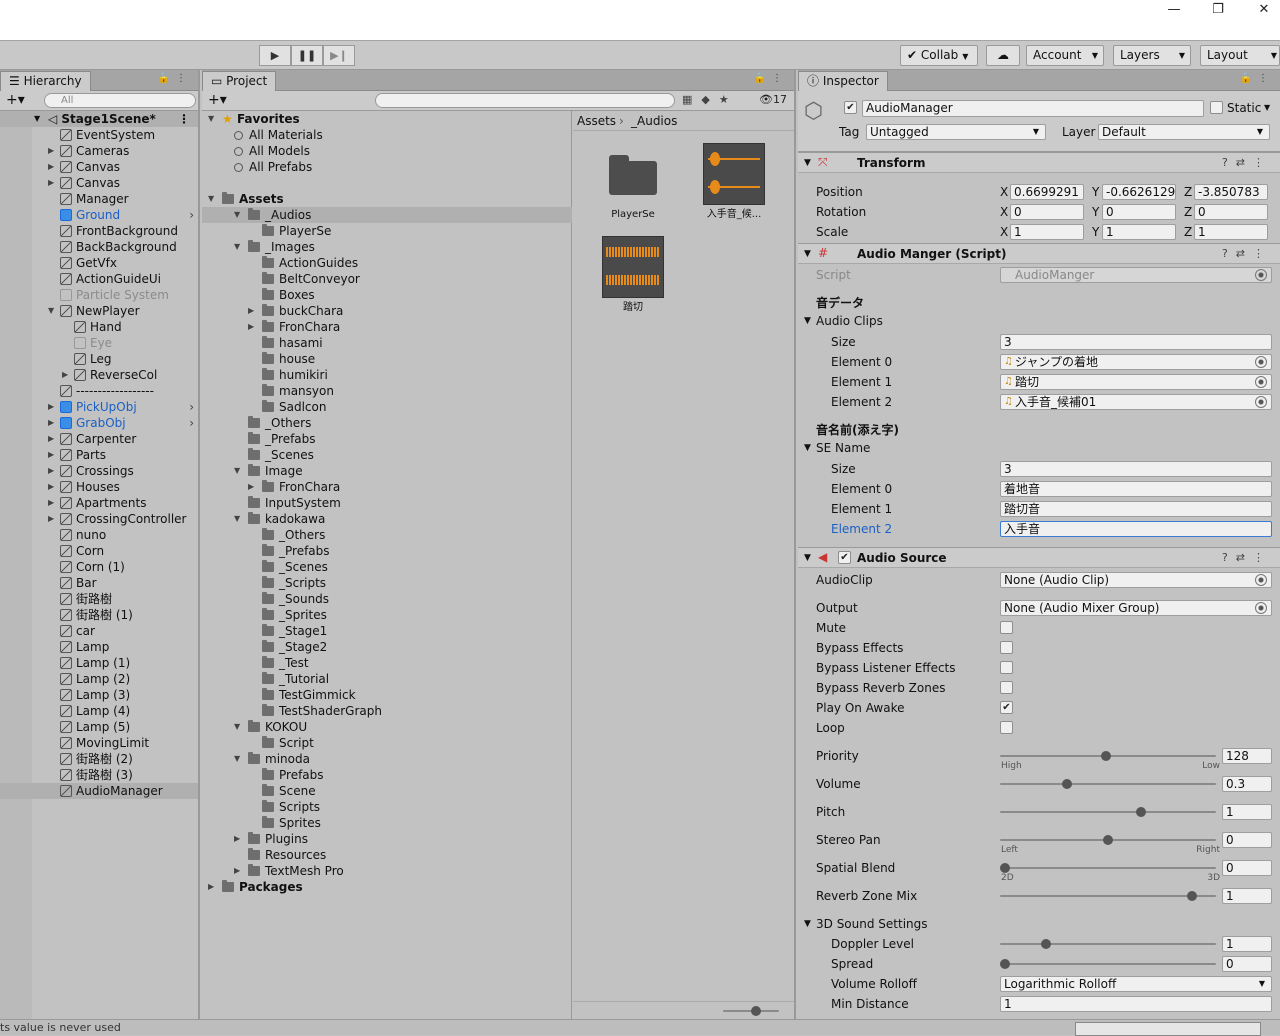 The image size is (1280, 1036). What do you see at coordinates (387, 743) in the screenshot?
I see `project-folder-item: Script` at bounding box center [387, 743].